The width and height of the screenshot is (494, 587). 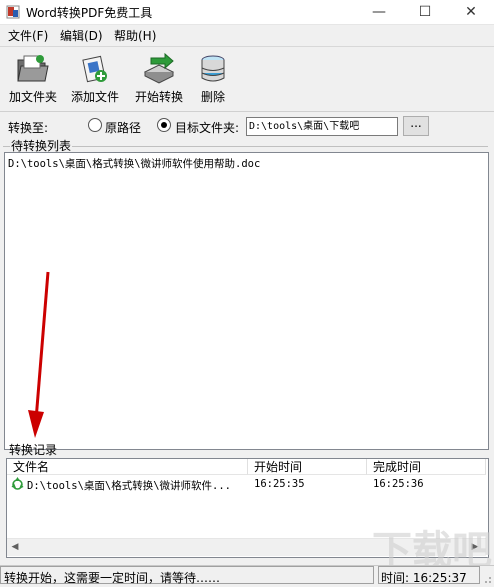 What do you see at coordinates (487, 579) in the screenshot?
I see `resize-grip-icon` at bounding box center [487, 579].